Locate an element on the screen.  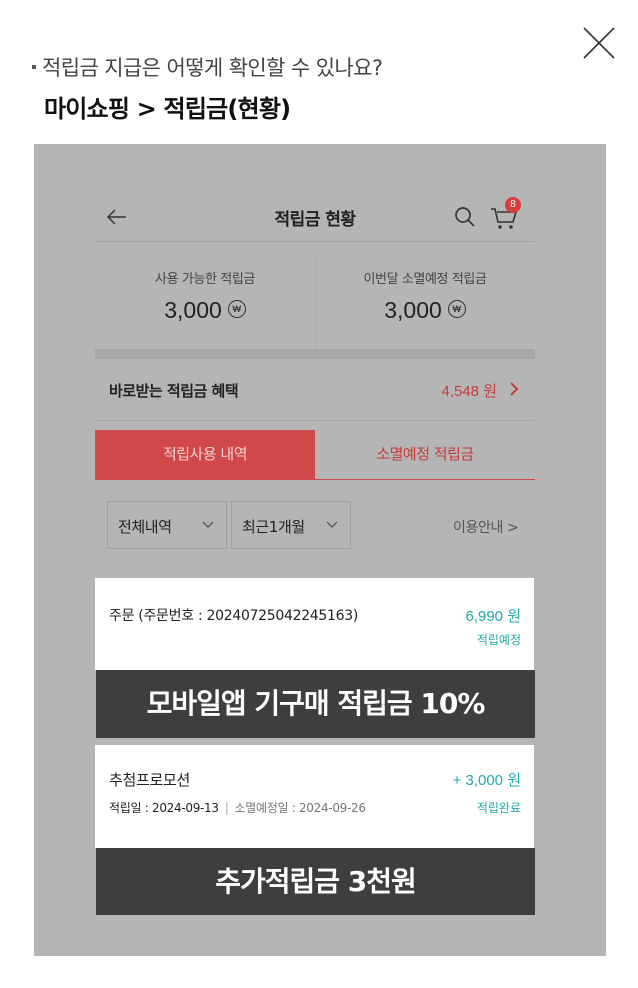
expiring-balance-value-row: 3,000 ₩ is located at coordinates (425, 310).